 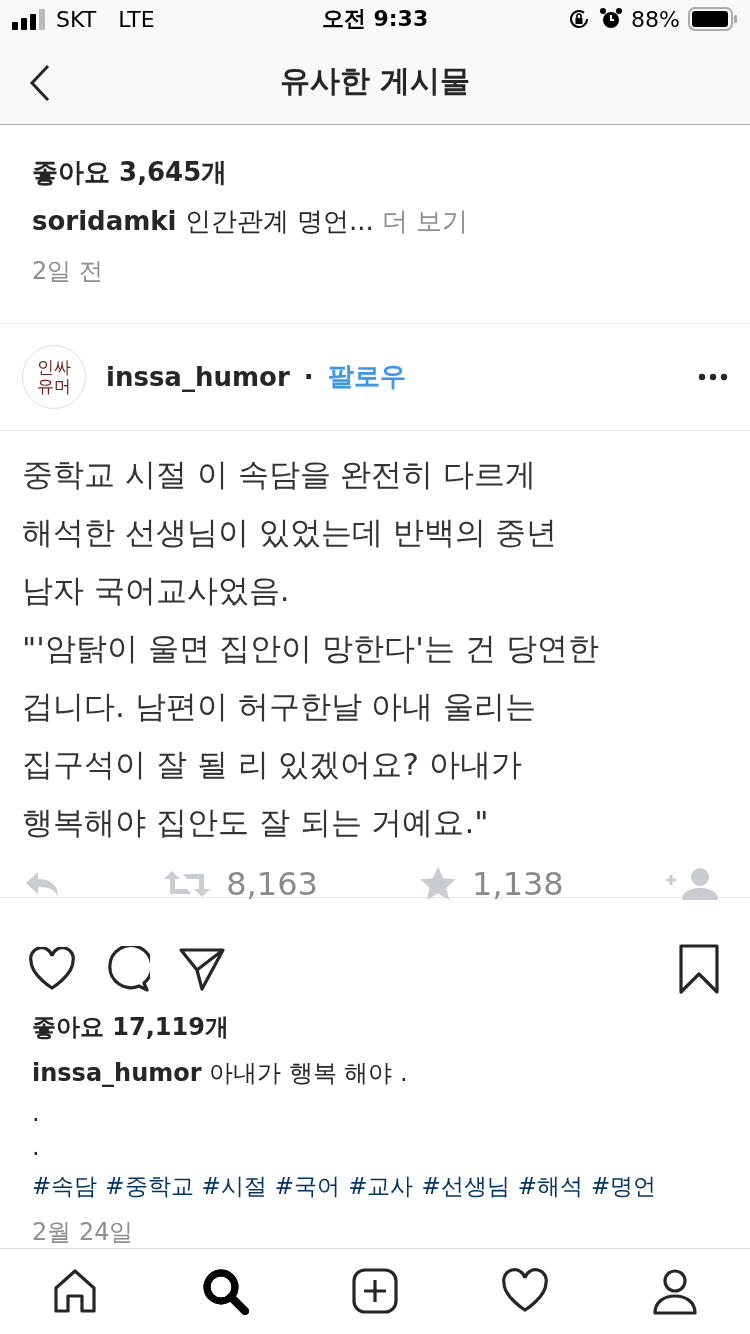 What do you see at coordinates (623, 1186) in the screenshot?
I see `hashtag-link: #명언` at bounding box center [623, 1186].